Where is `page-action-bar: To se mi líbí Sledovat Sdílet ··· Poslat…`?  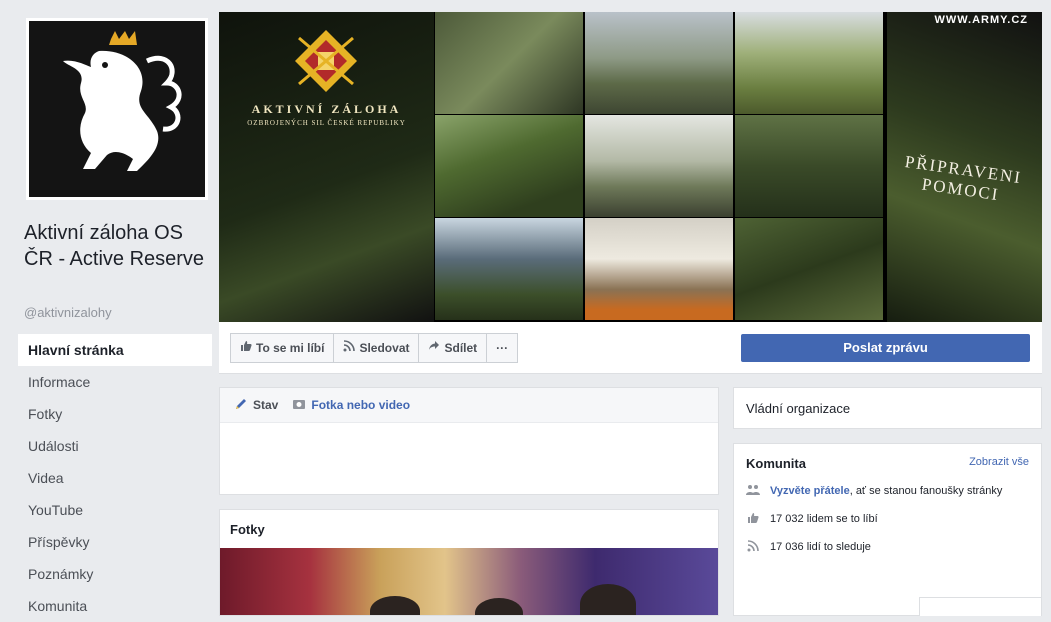
page-action-bar: To se mi líbí Sledovat Sdílet ··· Poslat… is located at coordinates (630, 348).